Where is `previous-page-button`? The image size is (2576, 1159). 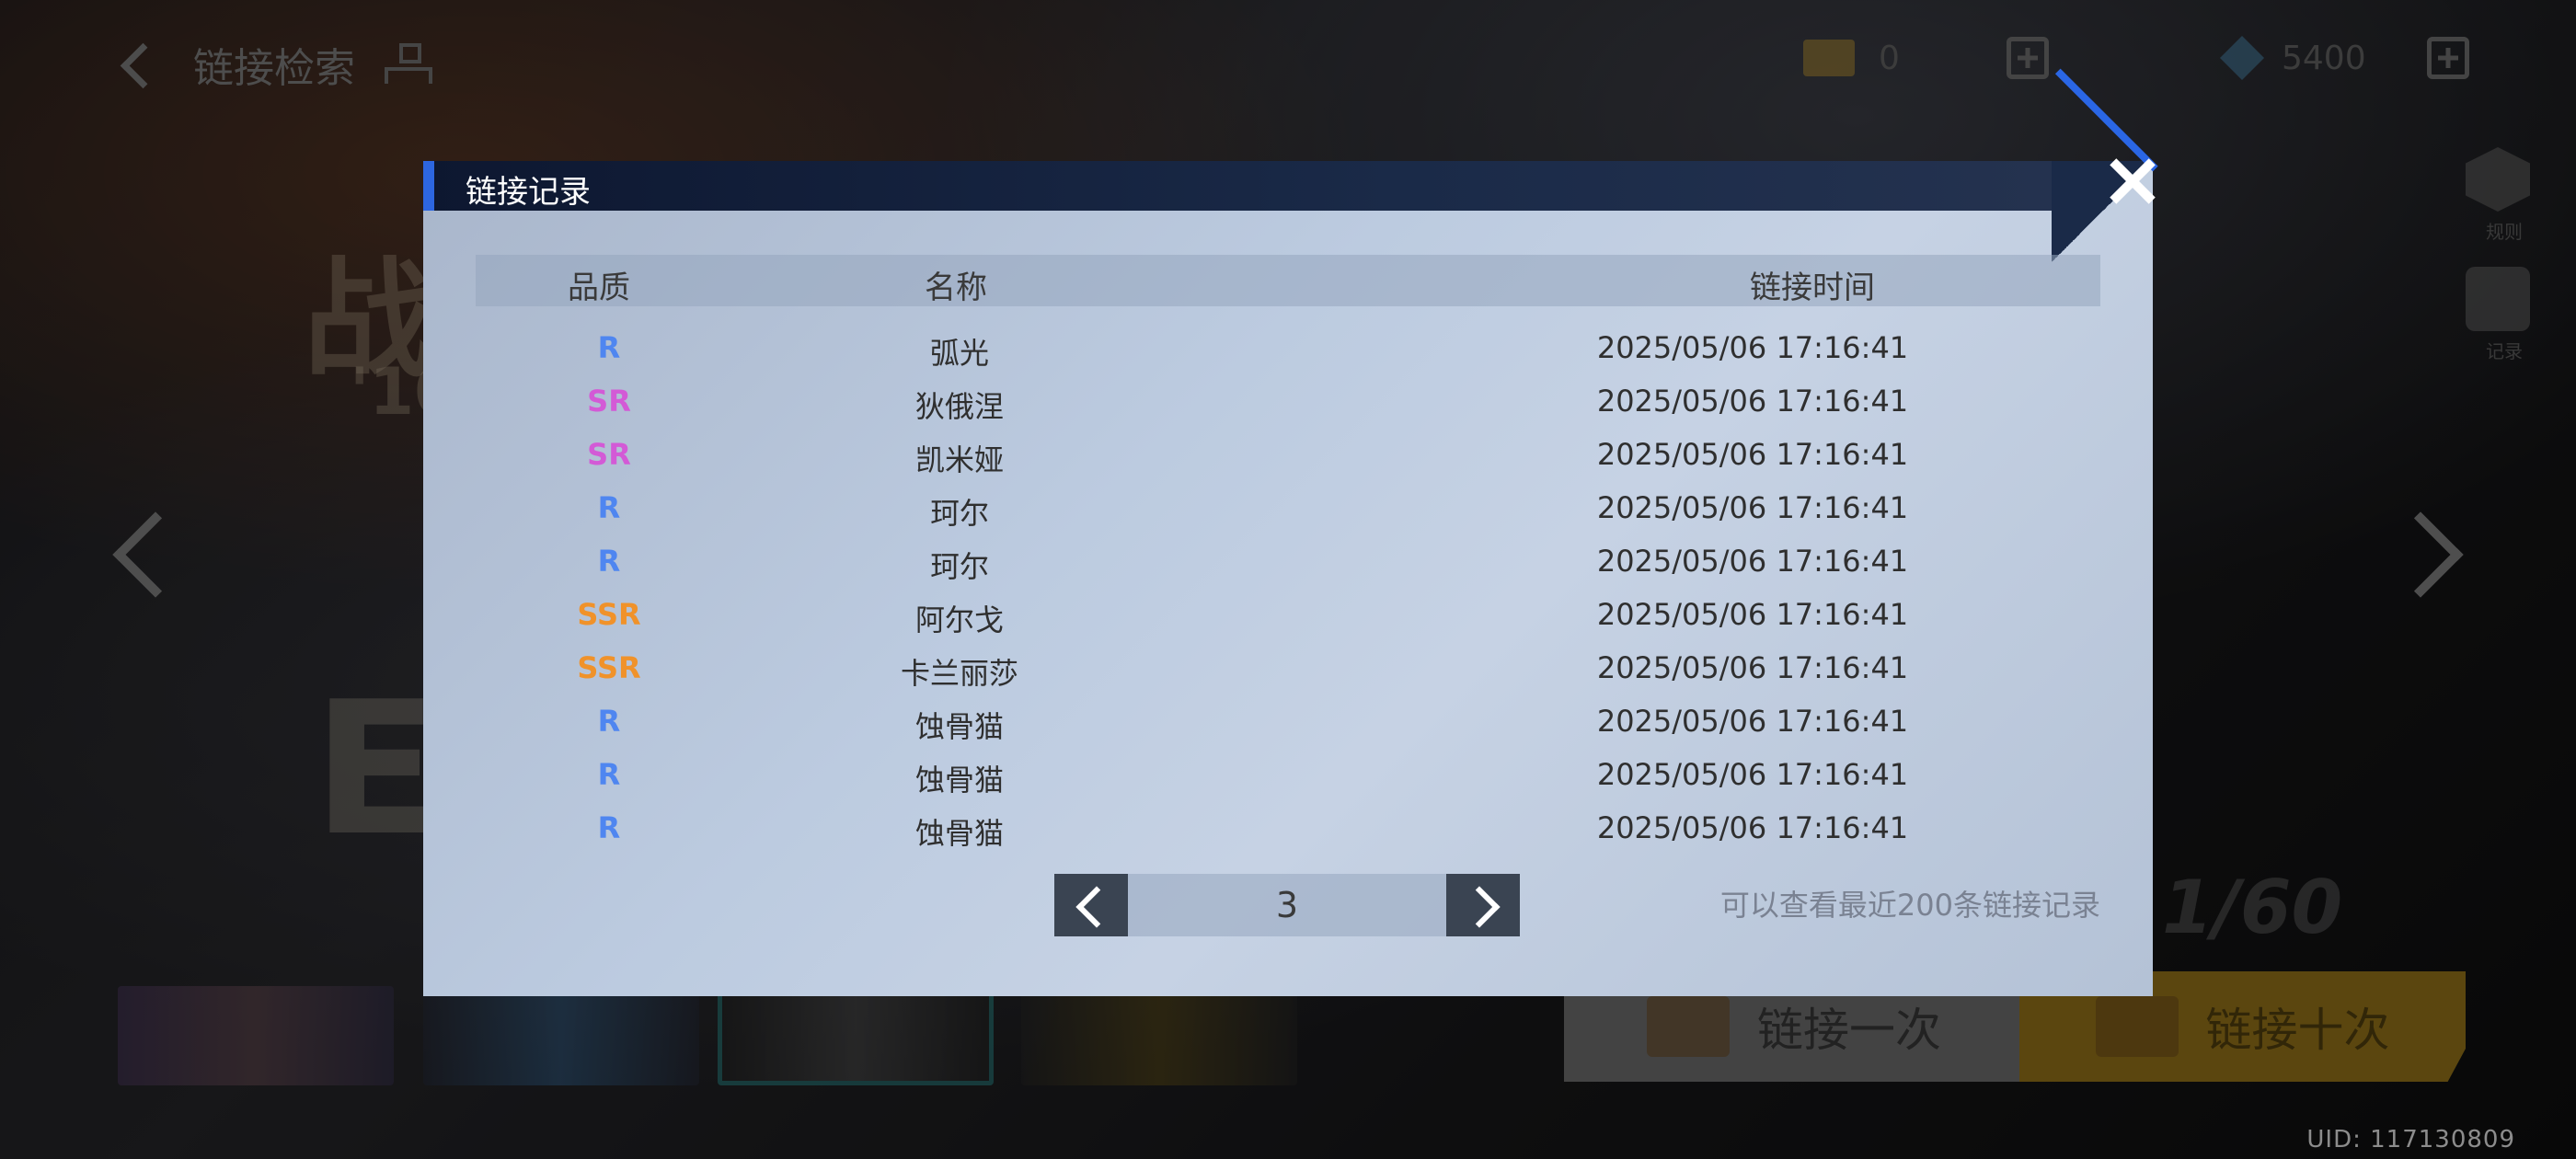 previous-page-button is located at coordinates (1091, 905).